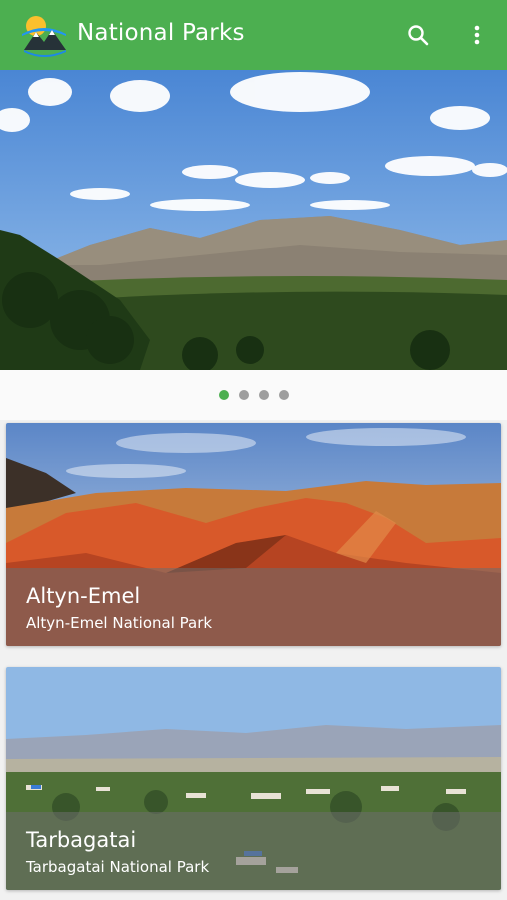  I want to click on search-icon, so click(418, 35).